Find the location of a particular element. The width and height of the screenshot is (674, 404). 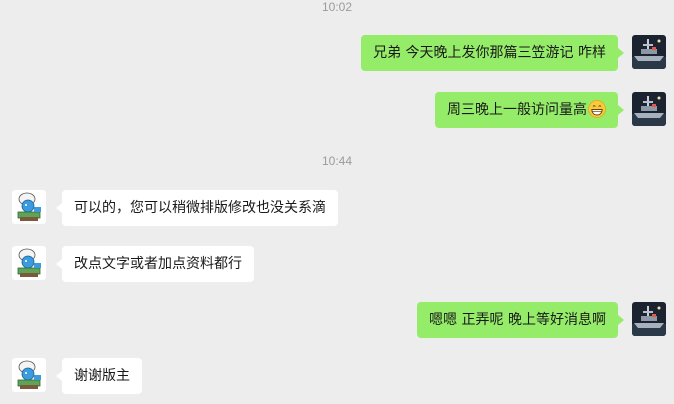

message-bubble-outgoing: 嗯嗯 正弄呢 晚上等好消息啊 is located at coordinates (520, 320).